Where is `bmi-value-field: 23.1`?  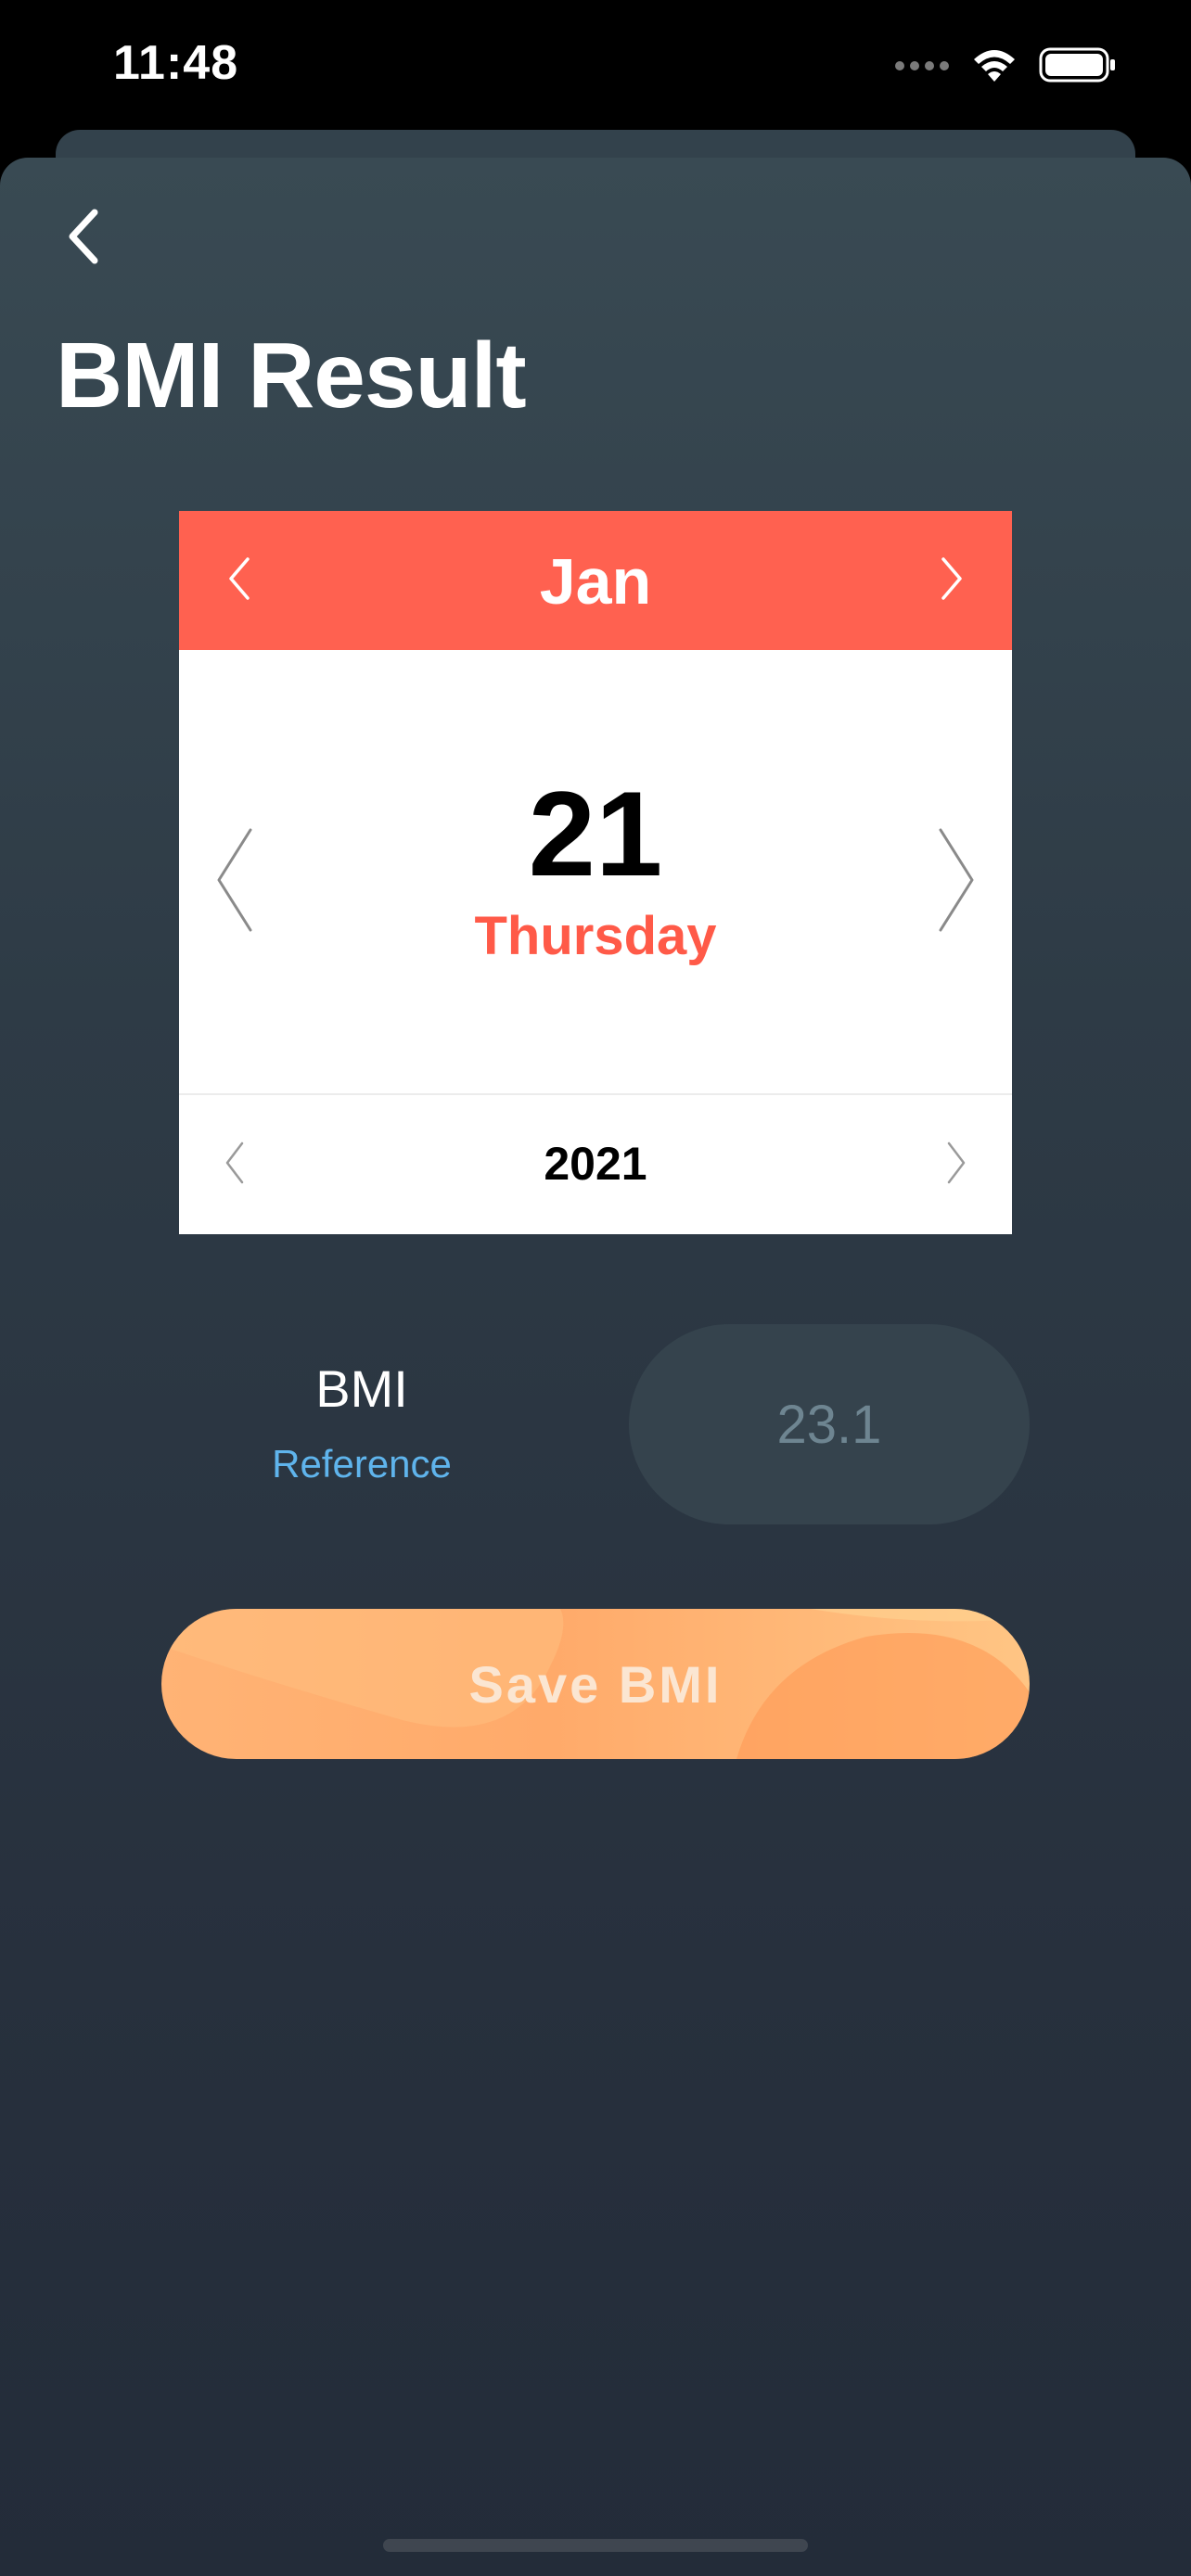 bmi-value-field: 23.1 is located at coordinates (829, 1424).